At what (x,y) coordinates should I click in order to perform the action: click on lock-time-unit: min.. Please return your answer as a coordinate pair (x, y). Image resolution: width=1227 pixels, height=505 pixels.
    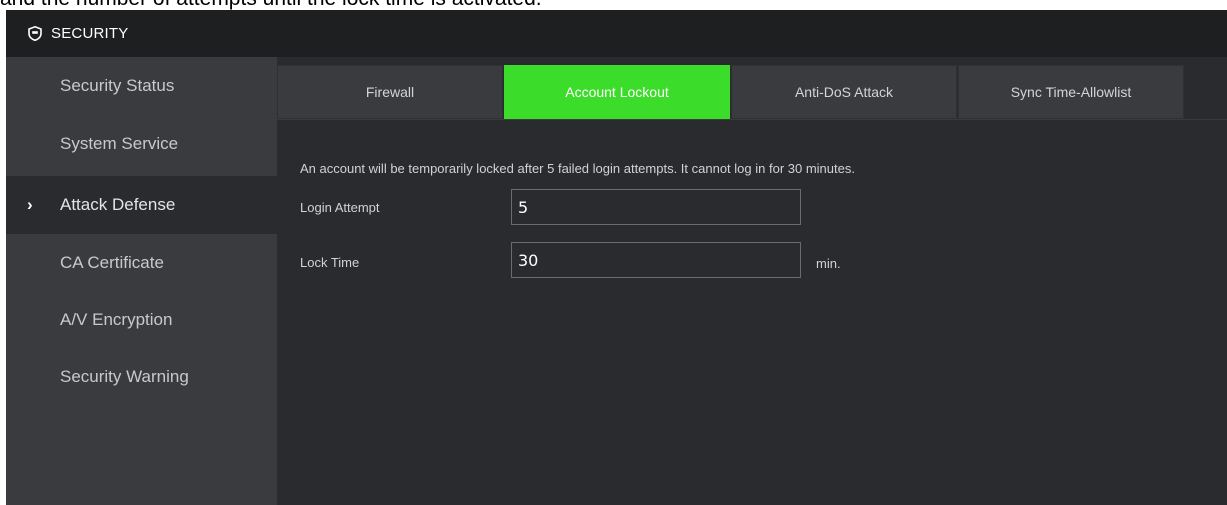
    Looking at the image, I should click on (828, 263).